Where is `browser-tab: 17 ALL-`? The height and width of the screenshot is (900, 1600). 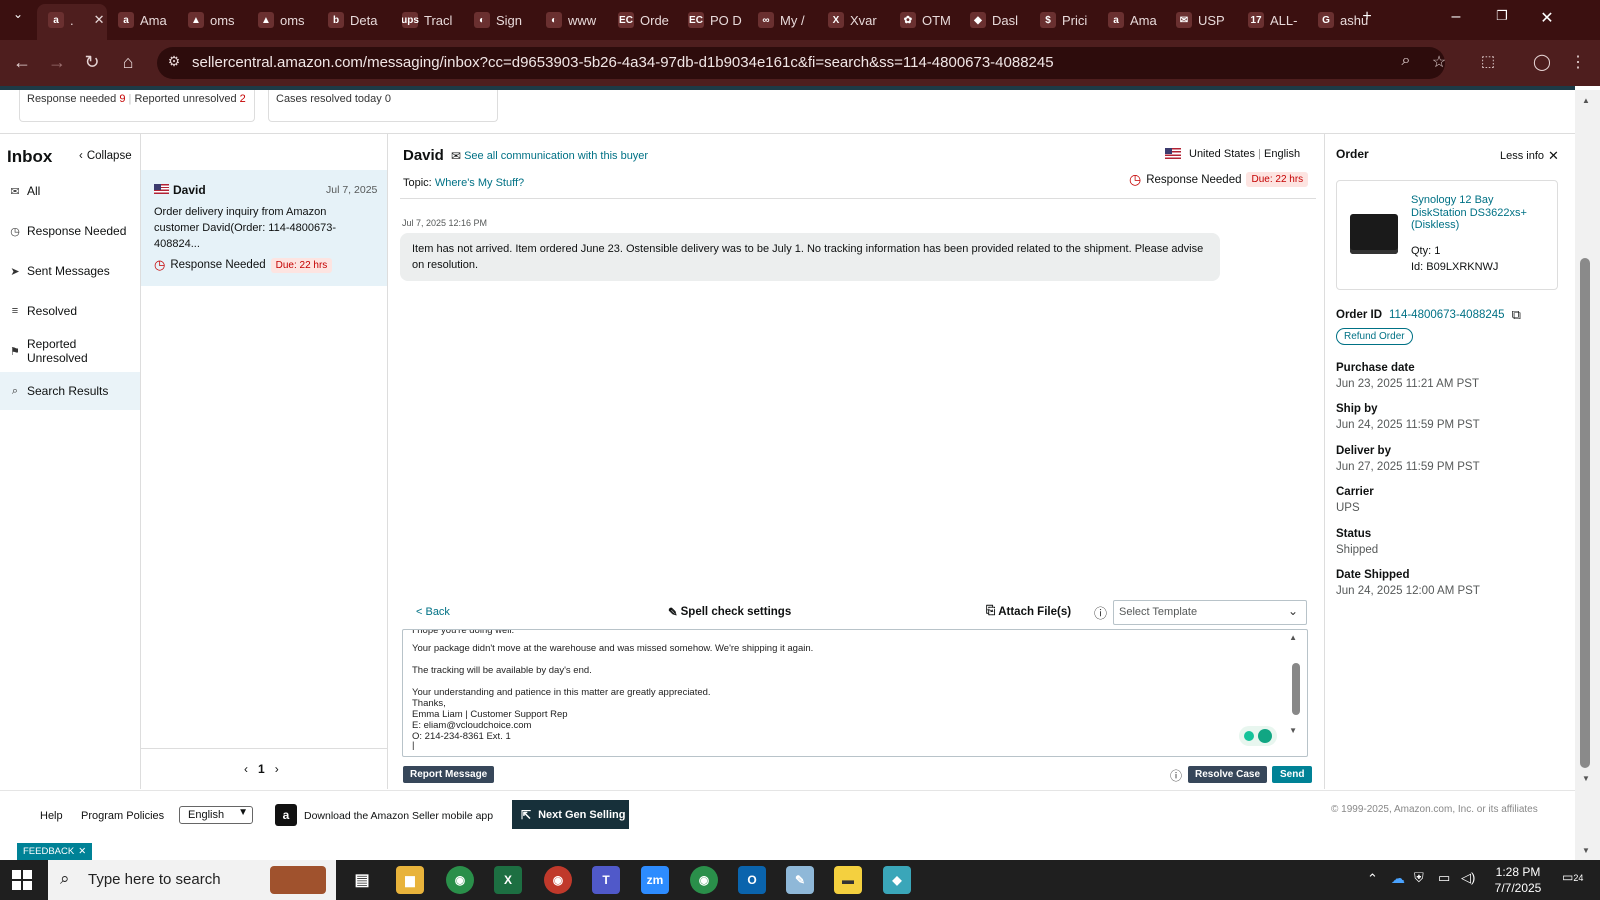
browser-tab: 17 ALL- is located at coordinates (1279, 20).